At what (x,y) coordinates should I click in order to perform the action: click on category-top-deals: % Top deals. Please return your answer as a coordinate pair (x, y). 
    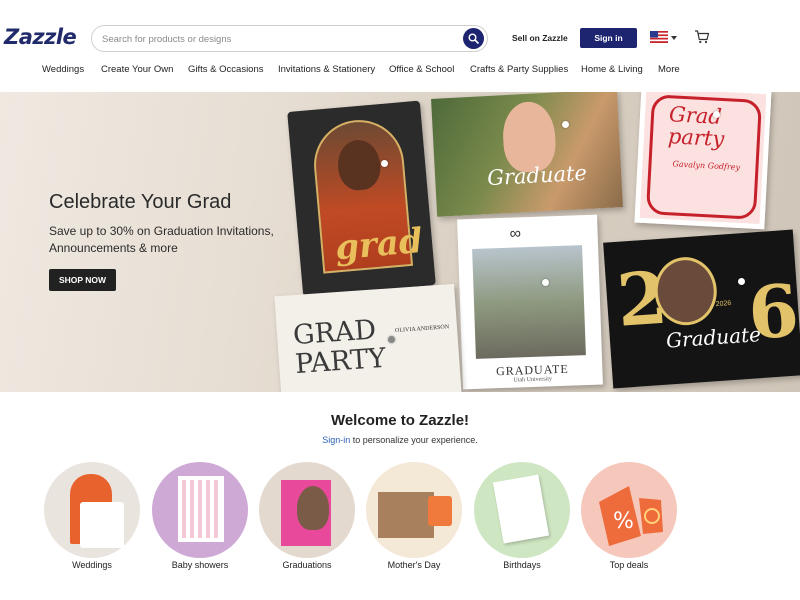
    Looking at the image, I should click on (629, 519).